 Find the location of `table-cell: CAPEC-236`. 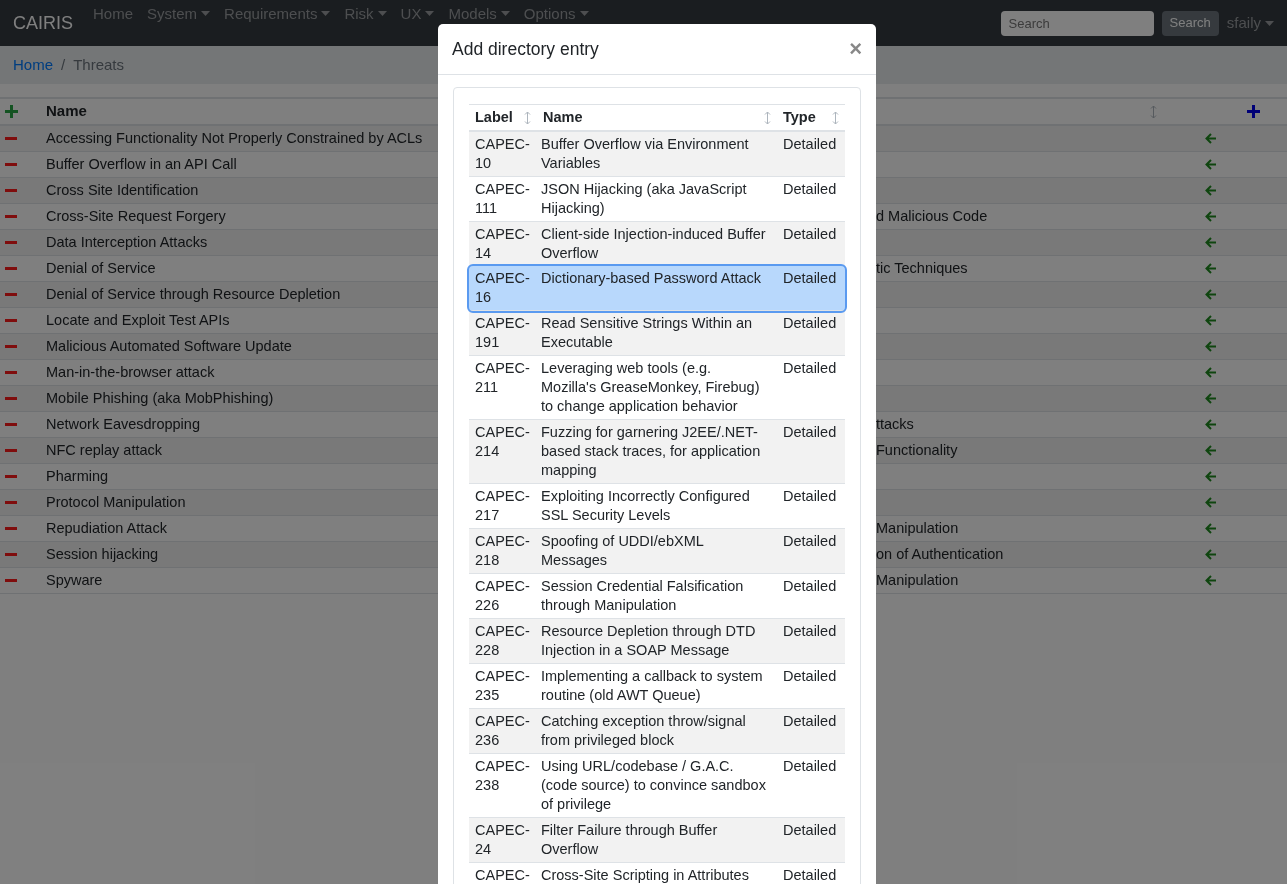

table-cell: CAPEC-236 is located at coordinates (503, 731).